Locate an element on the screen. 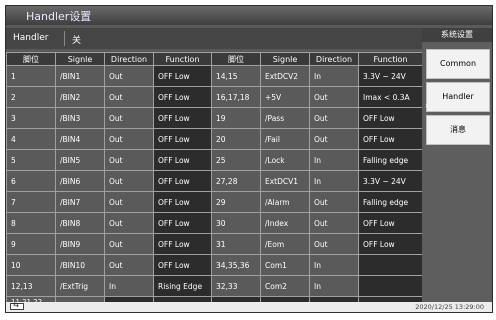  handler-state-field: 关 is located at coordinates (76, 39).